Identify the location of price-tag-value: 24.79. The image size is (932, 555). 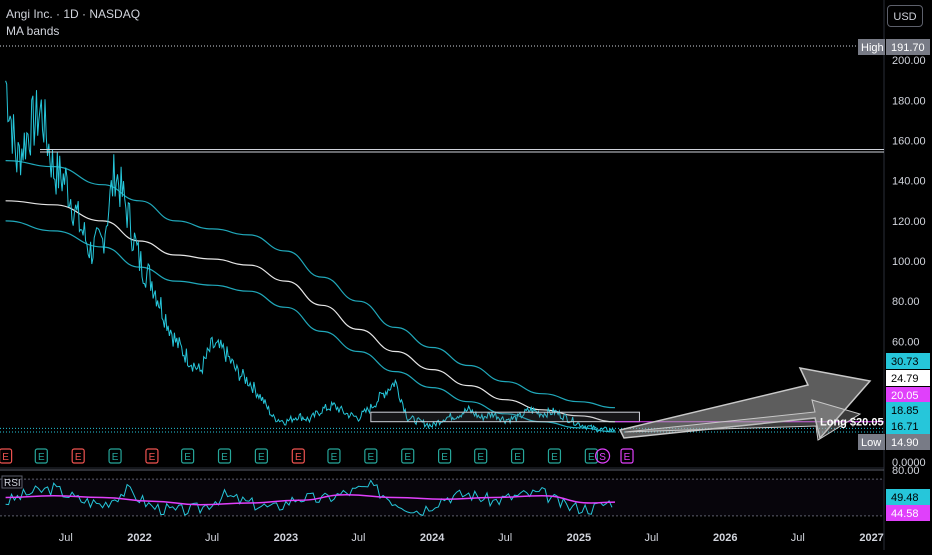
(905, 379).